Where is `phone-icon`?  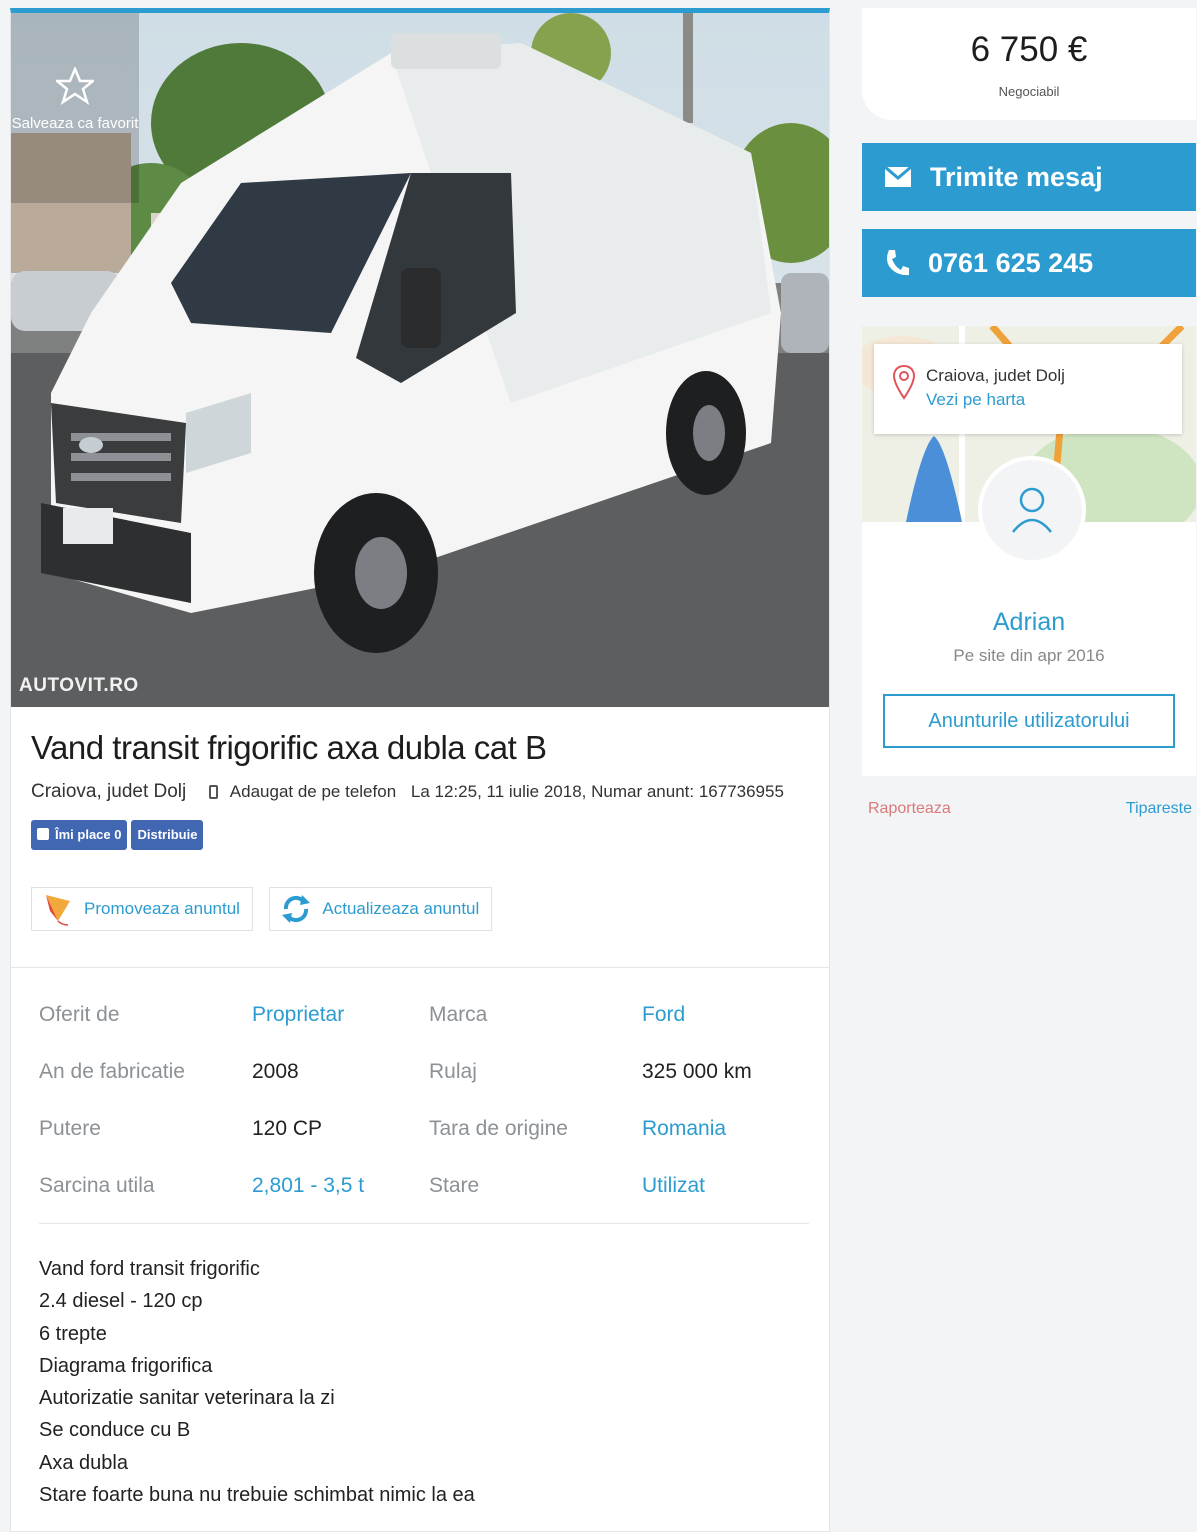 phone-icon is located at coordinates (898, 263).